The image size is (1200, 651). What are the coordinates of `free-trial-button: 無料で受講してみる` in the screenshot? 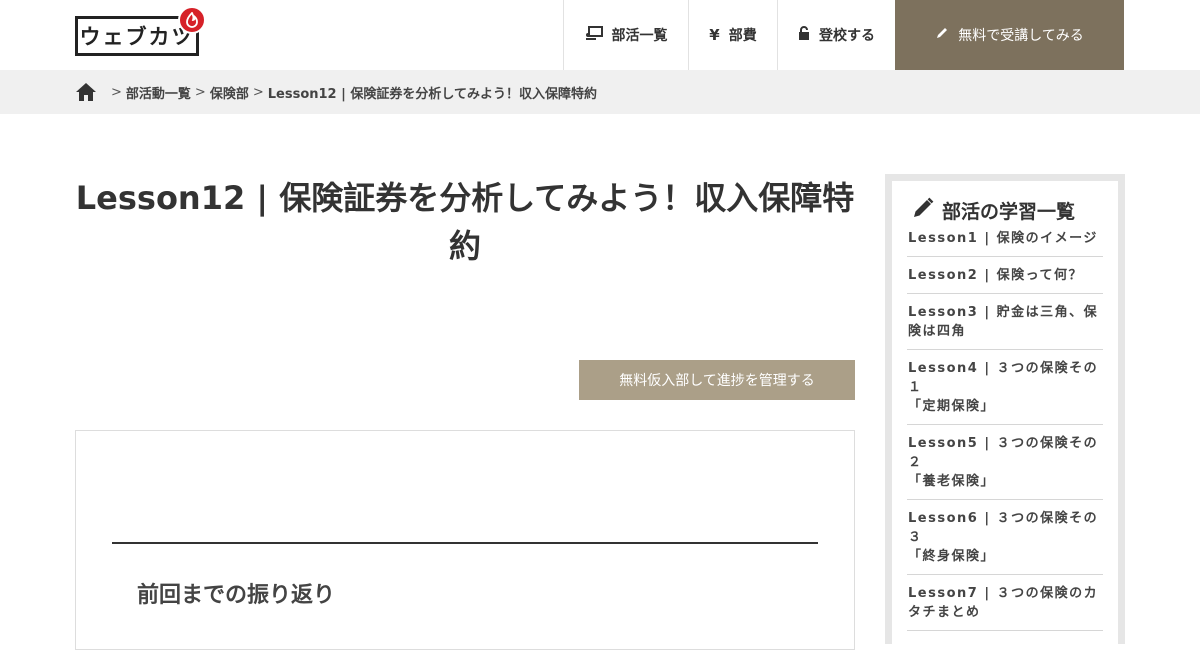 It's located at (1009, 35).